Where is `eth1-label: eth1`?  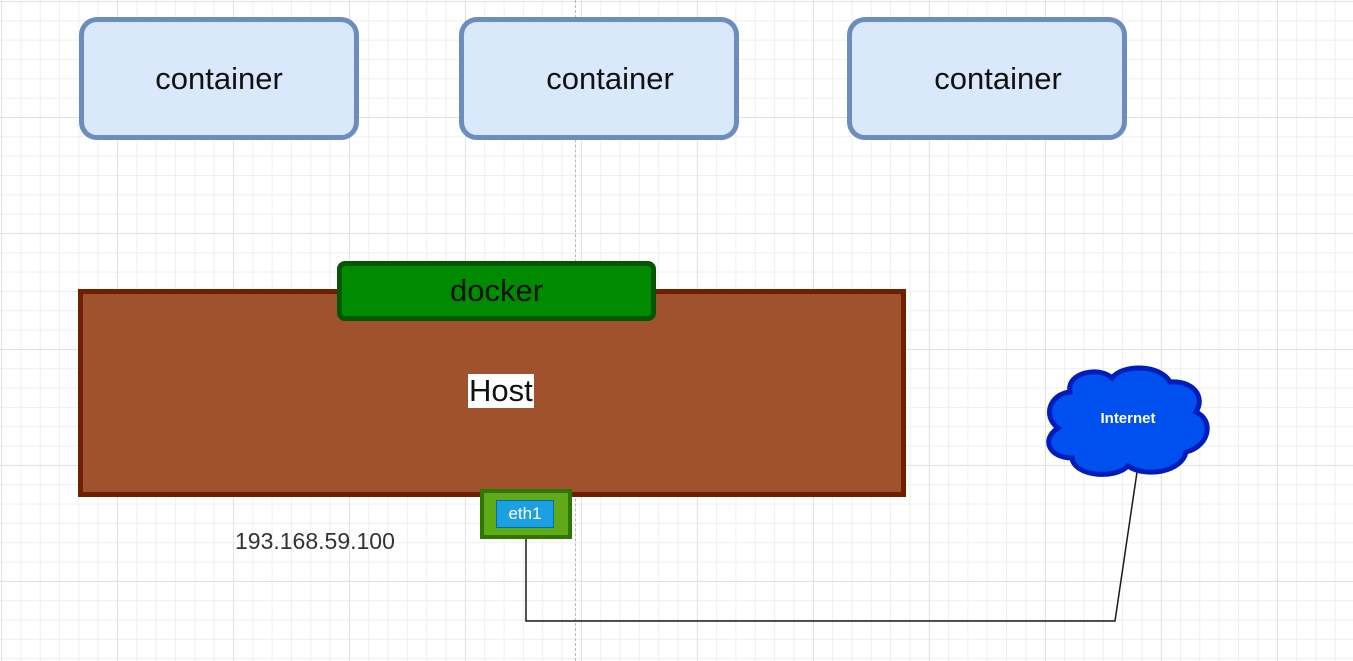
eth1-label: eth1 is located at coordinates (525, 513).